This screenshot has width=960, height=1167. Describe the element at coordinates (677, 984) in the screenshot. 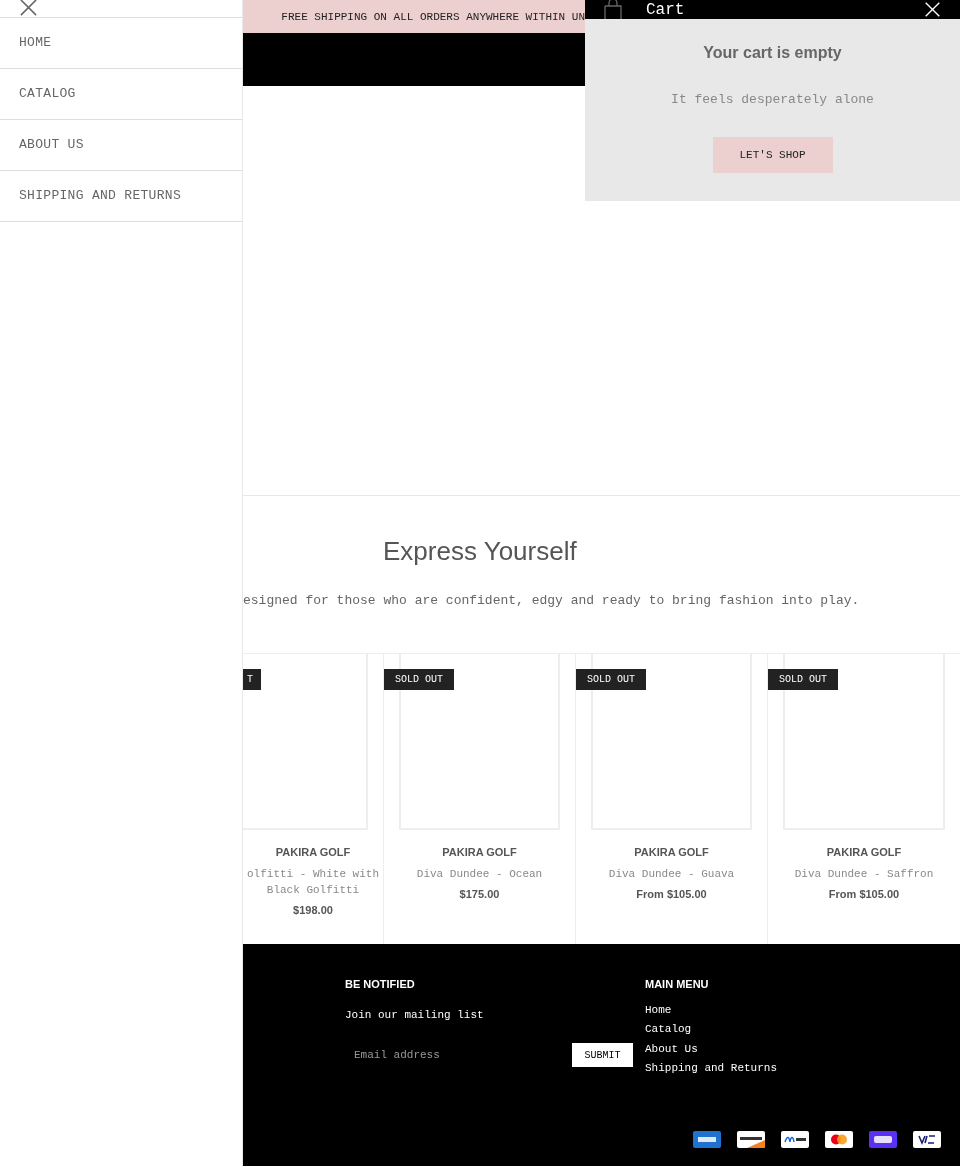

I see `menu-heading: MAIN MENU` at that location.